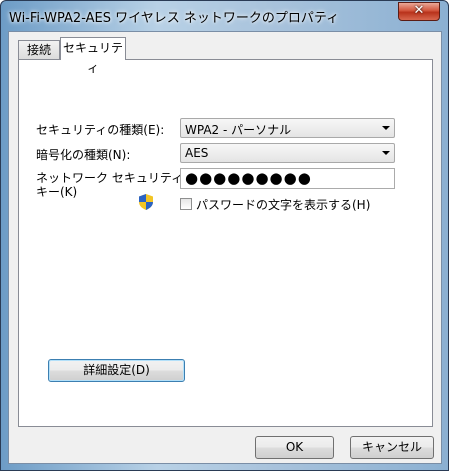 This screenshot has height=471, width=449. I want to click on close-icon: ✕, so click(419, 10).